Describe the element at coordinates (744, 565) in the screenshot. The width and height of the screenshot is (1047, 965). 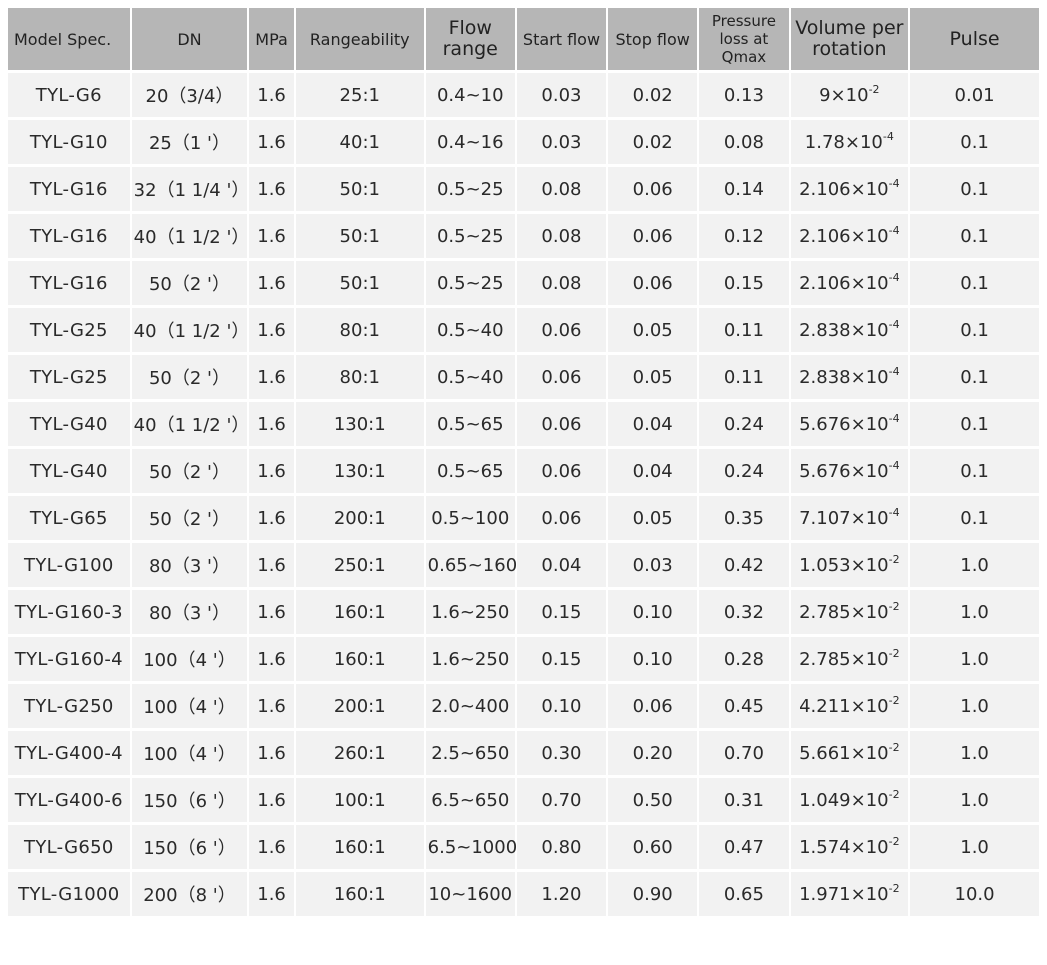
I see `pressure-loss-cell: 0.42` at that location.